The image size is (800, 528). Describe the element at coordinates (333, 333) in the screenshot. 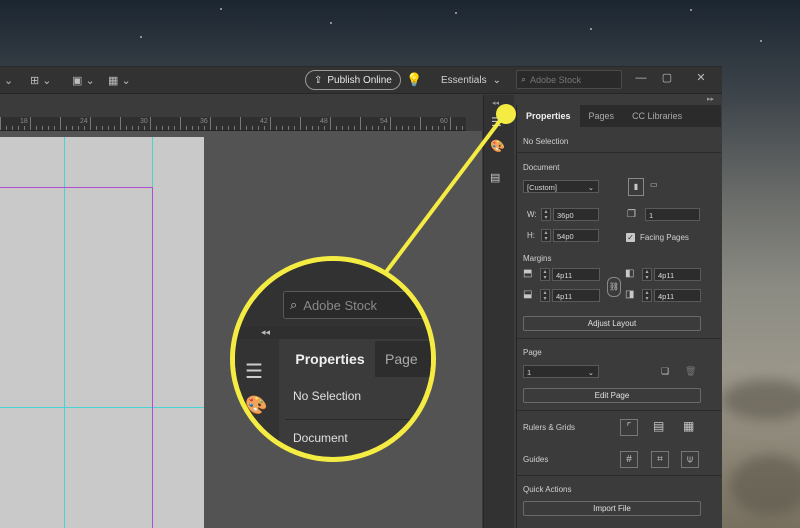

I see `magnified-collapse-bar: ◂◂` at that location.